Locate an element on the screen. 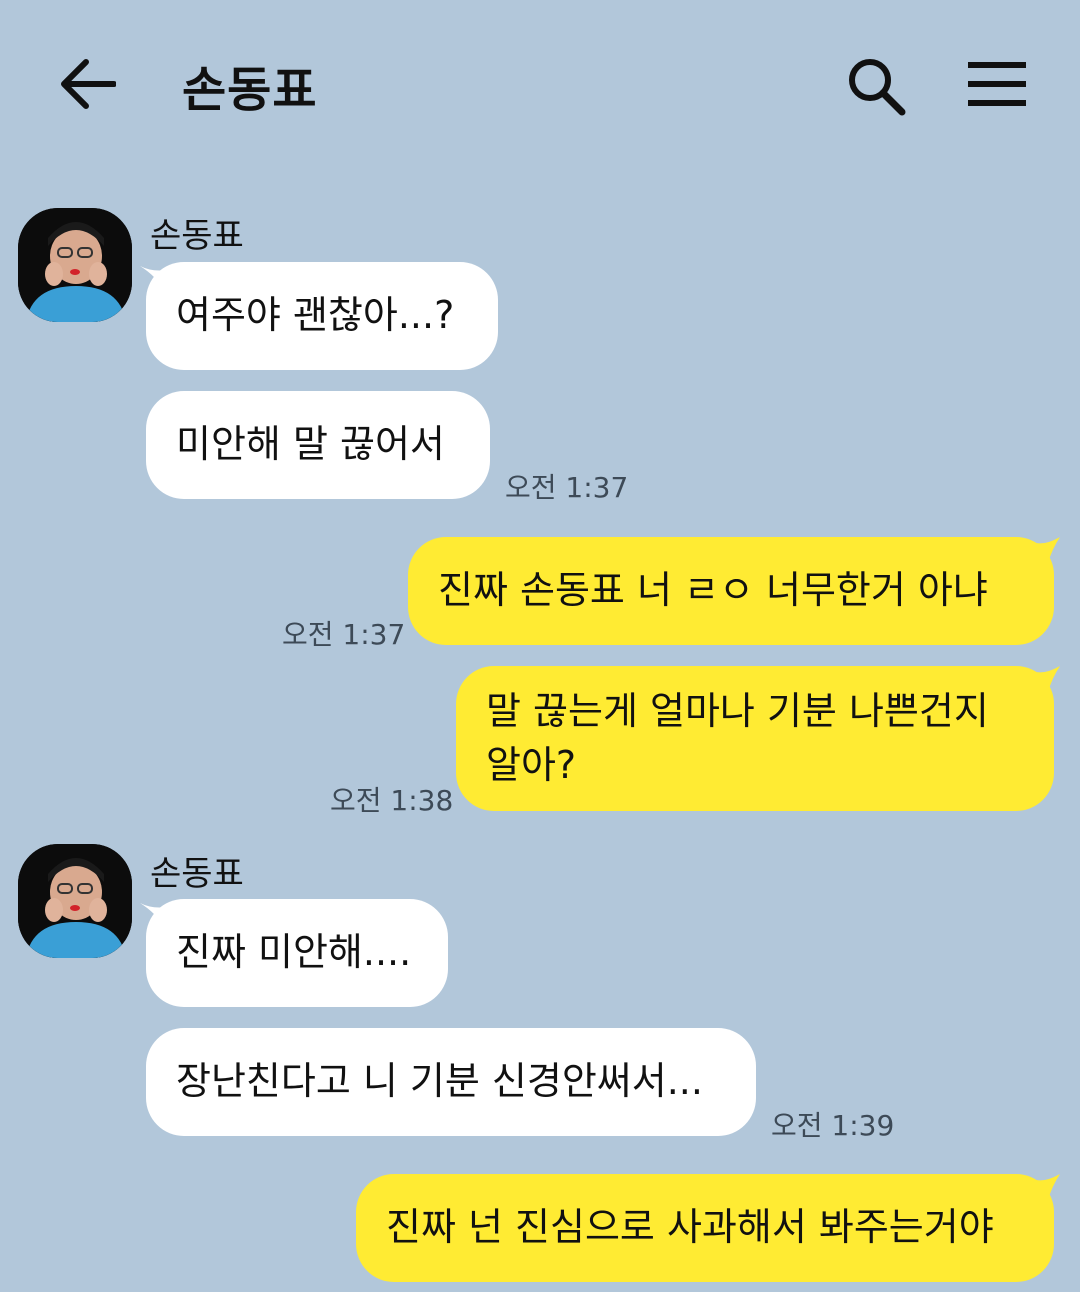  hamburger-menu-icon is located at coordinates (997, 84).